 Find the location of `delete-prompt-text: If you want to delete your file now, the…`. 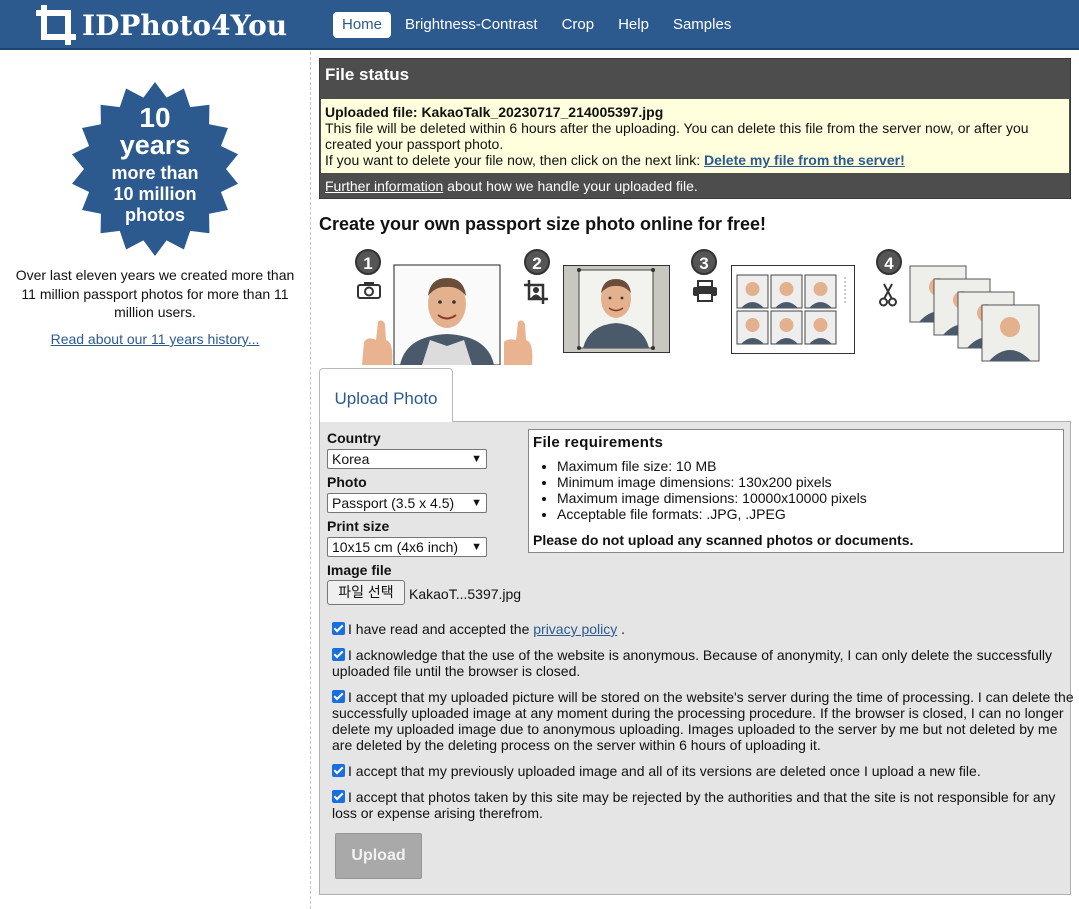

delete-prompt-text: If you want to delete your file now, the… is located at coordinates (514, 160).